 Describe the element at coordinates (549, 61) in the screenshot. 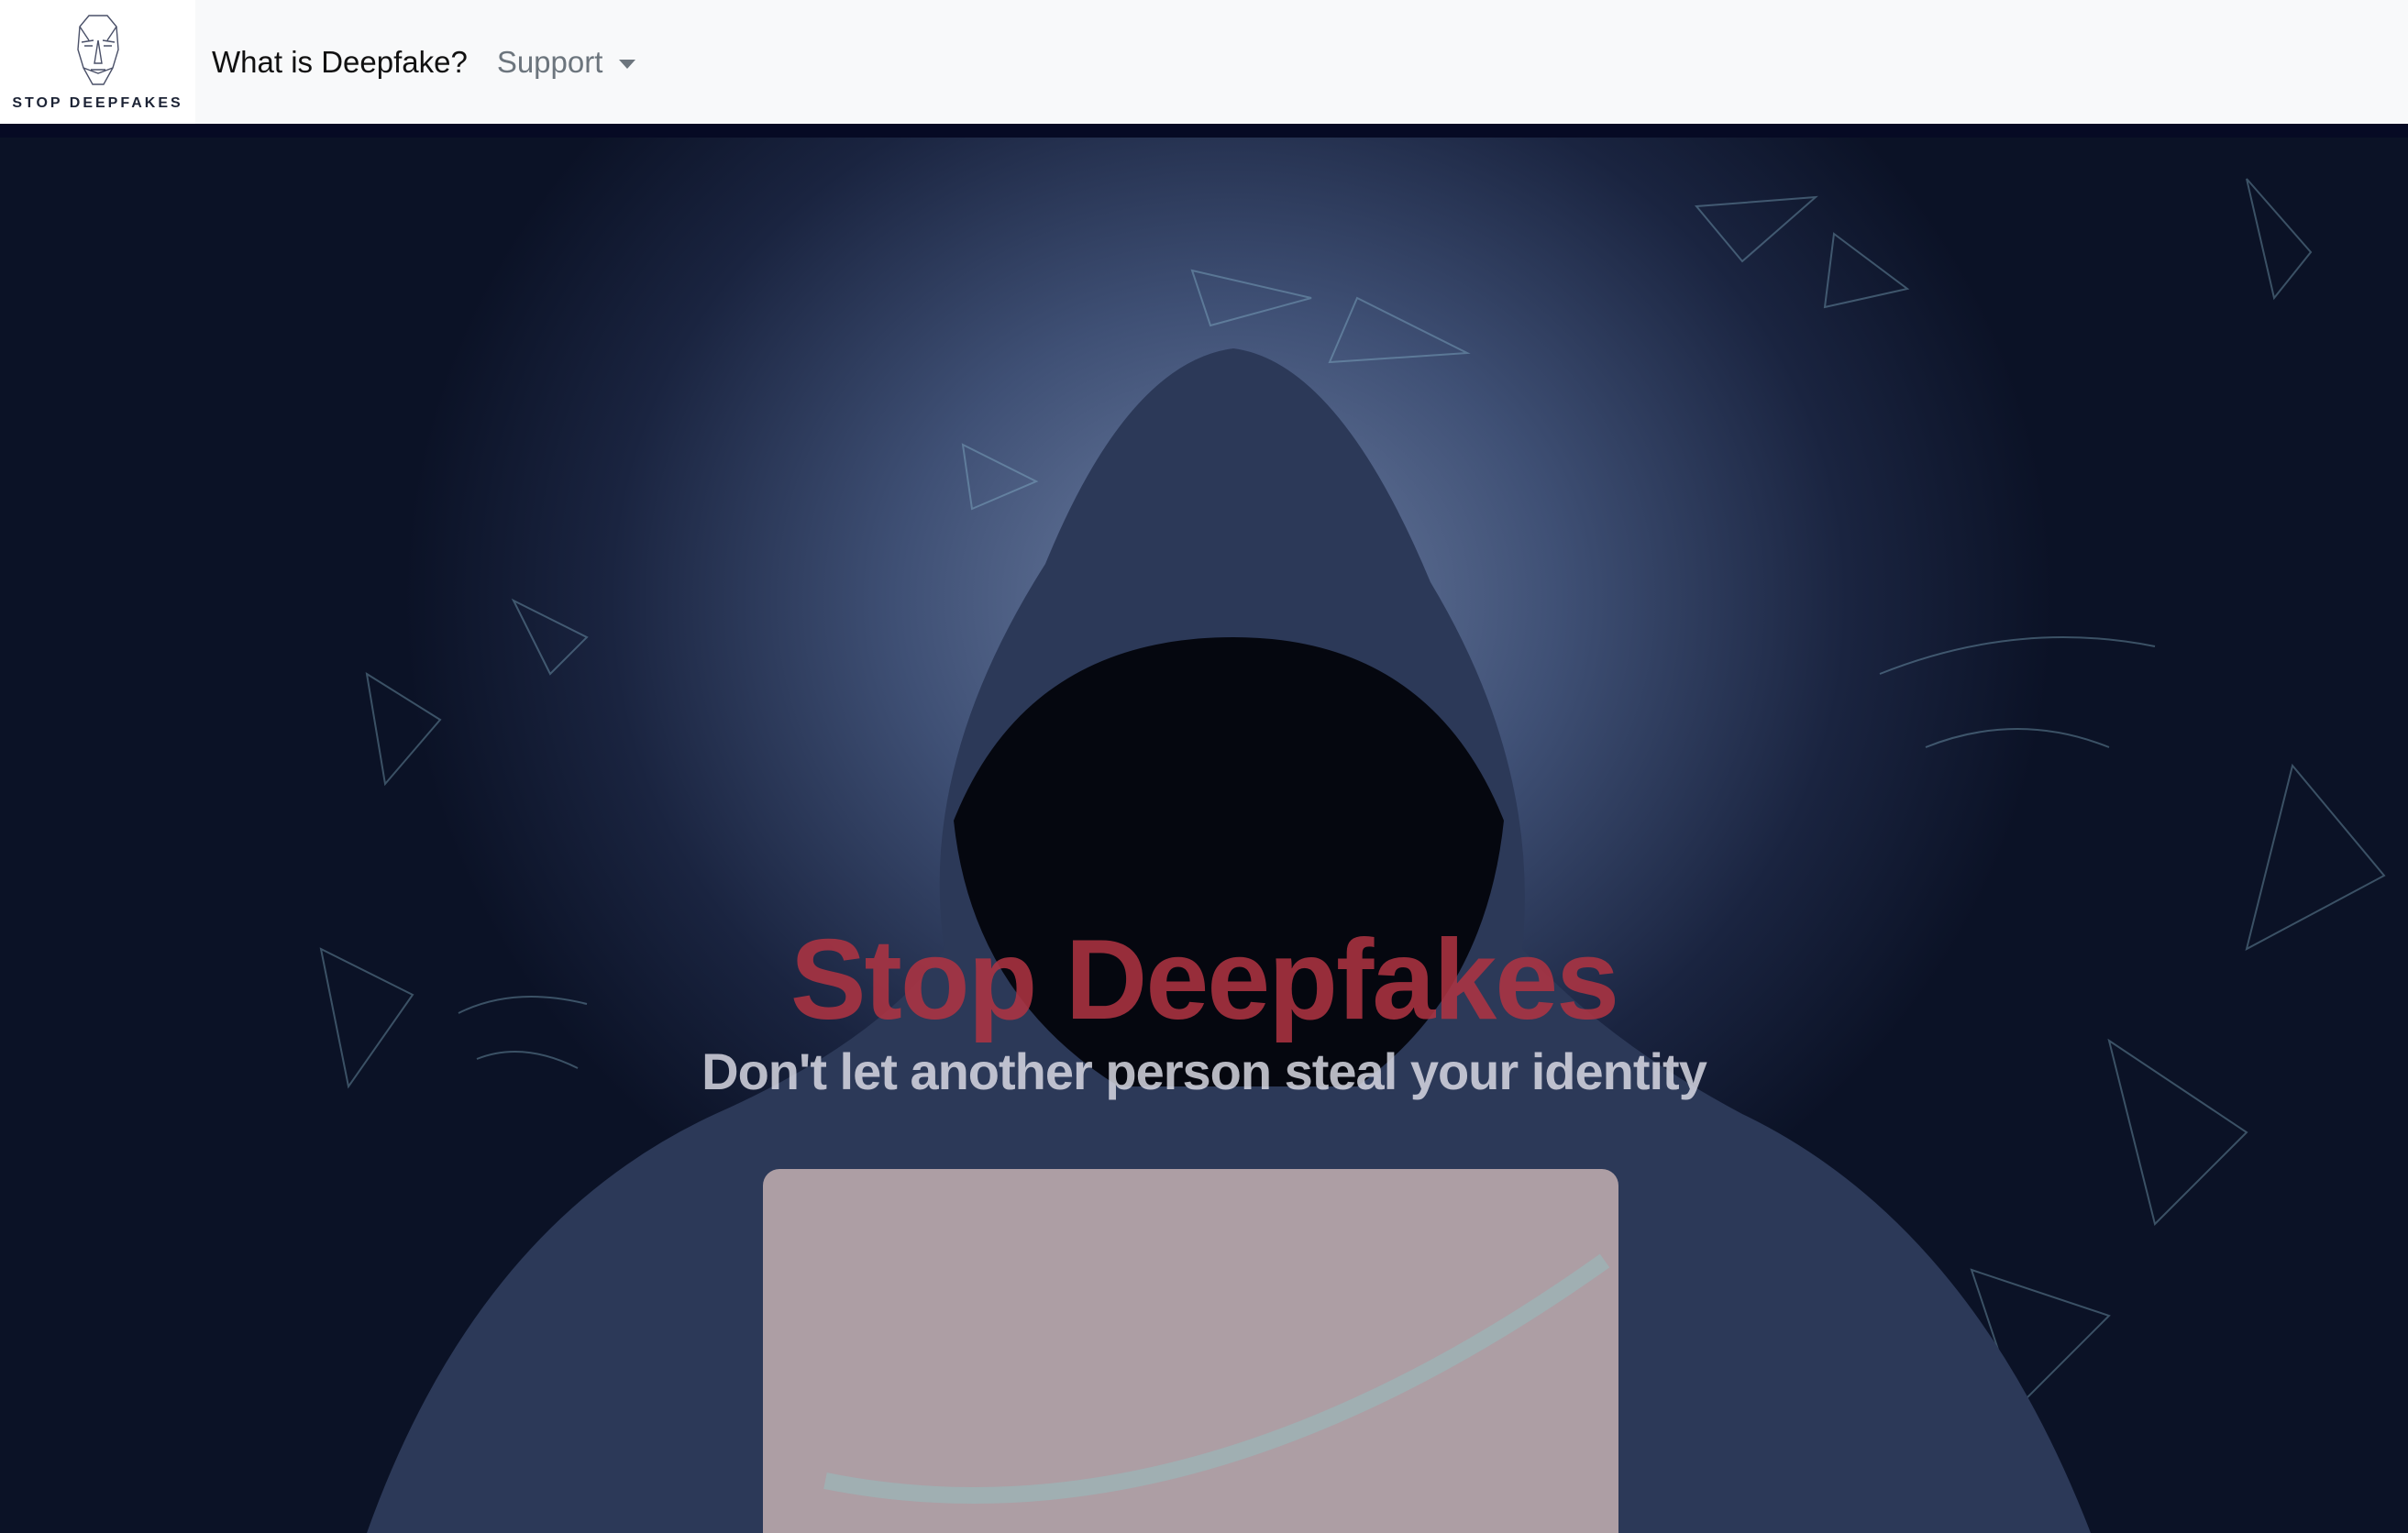

I see `support-label: Support` at that location.